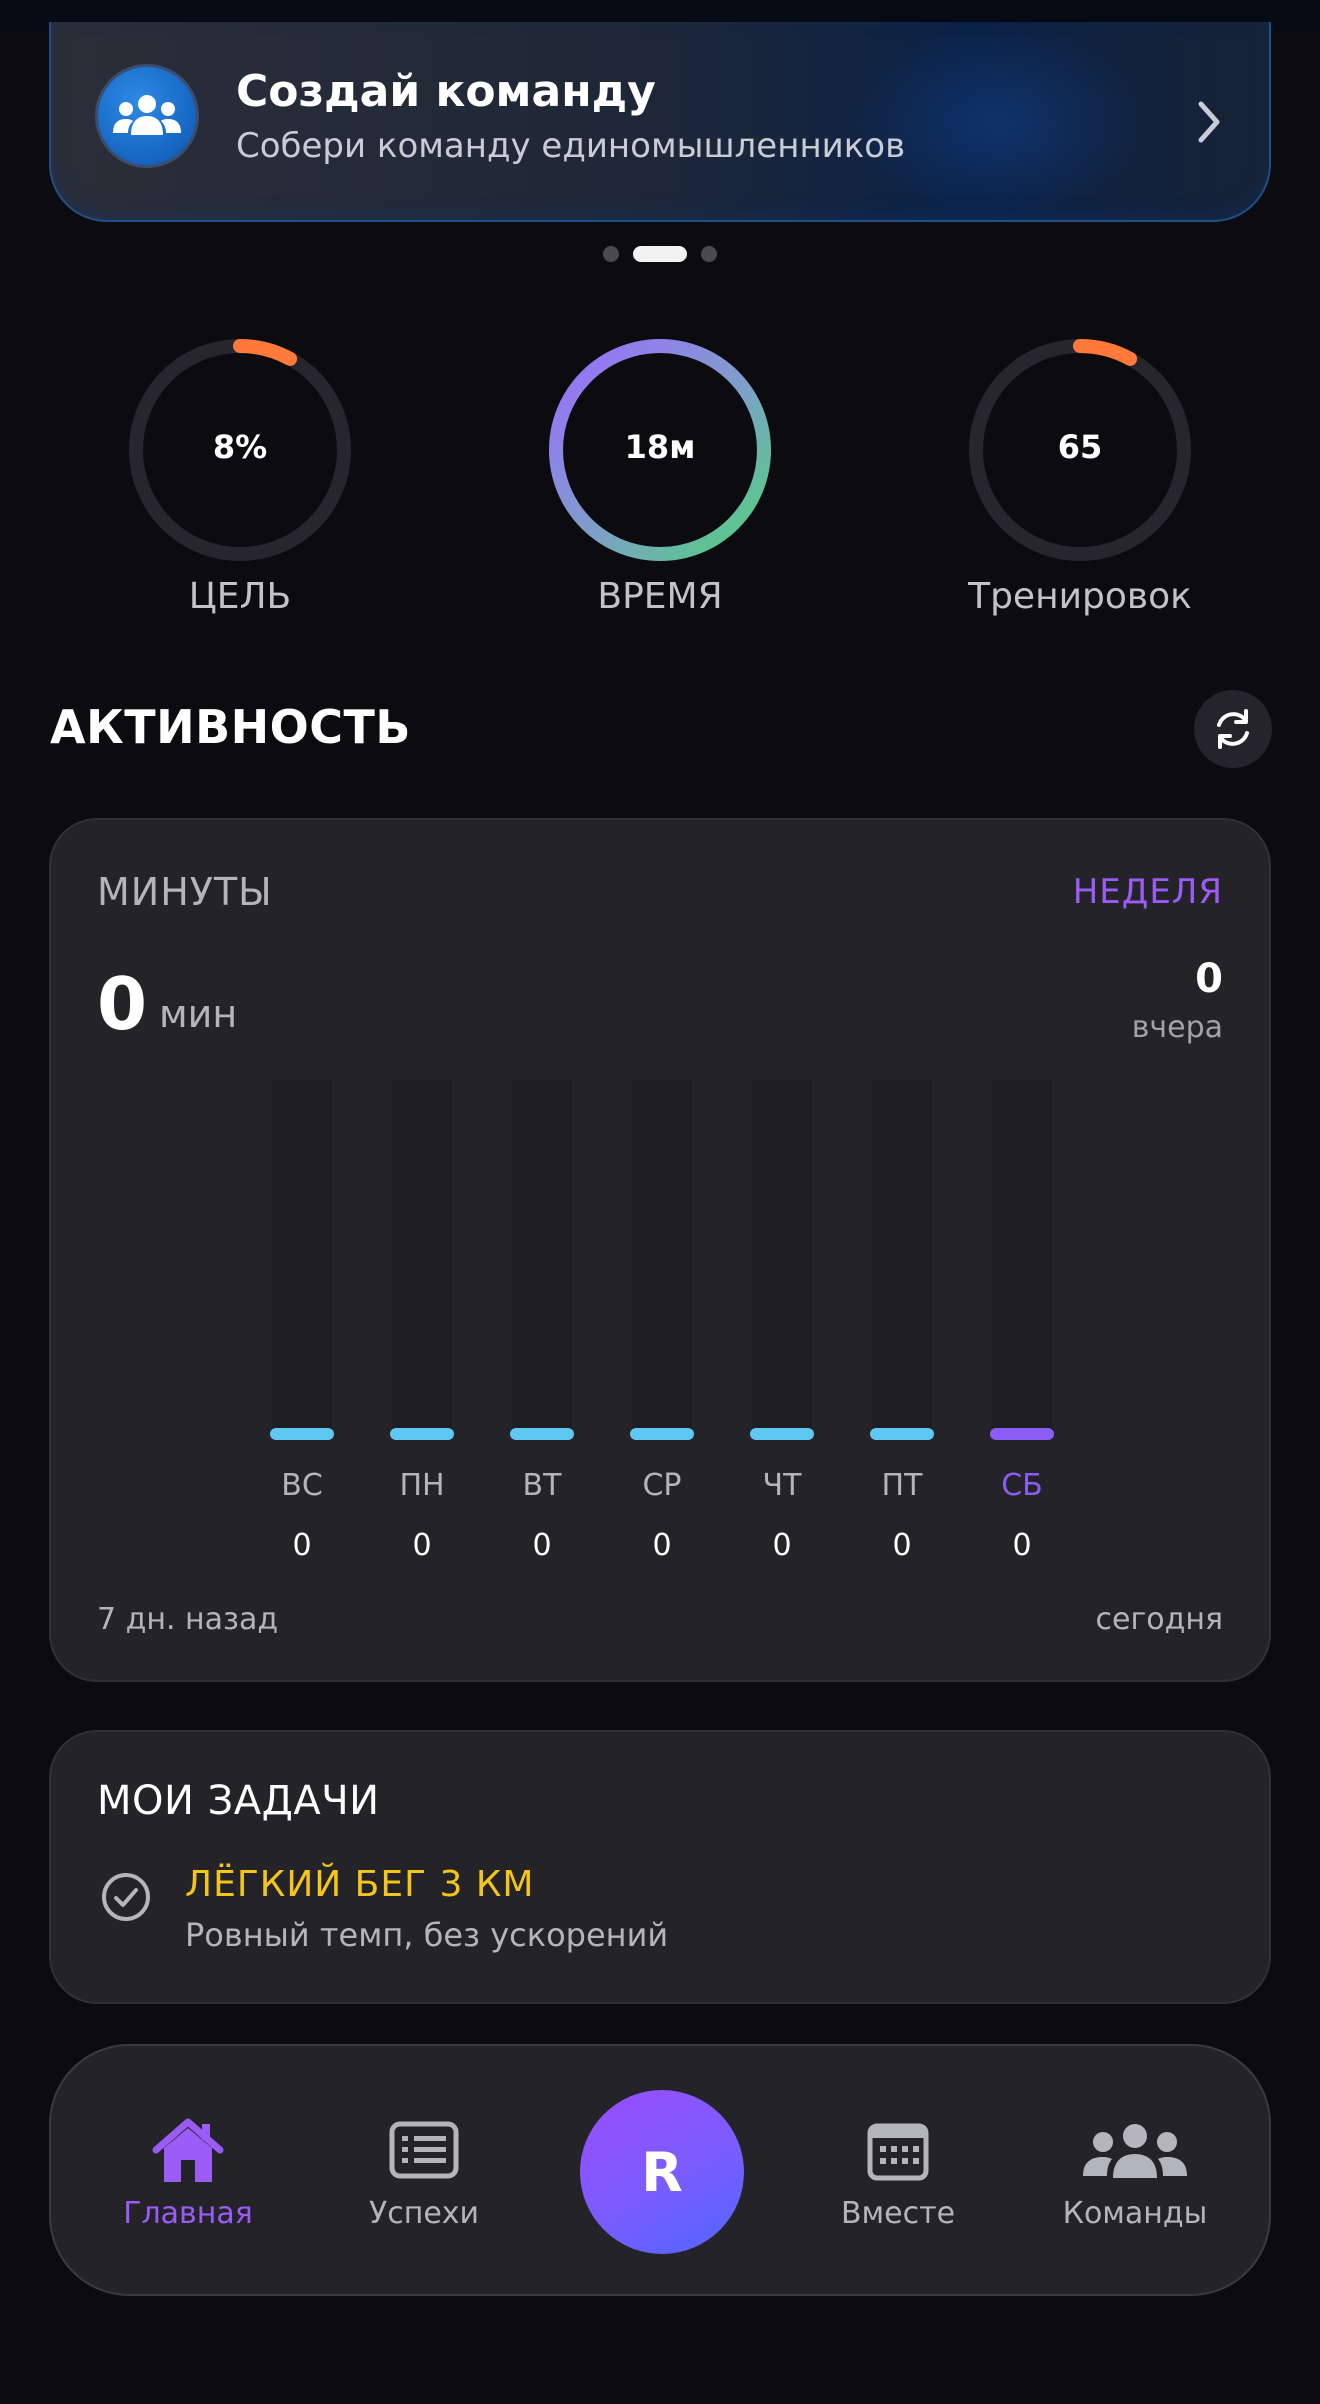 This screenshot has height=2404, width=1320. I want to click on bar-column-5: ПТ 0, so click(902, 1330).